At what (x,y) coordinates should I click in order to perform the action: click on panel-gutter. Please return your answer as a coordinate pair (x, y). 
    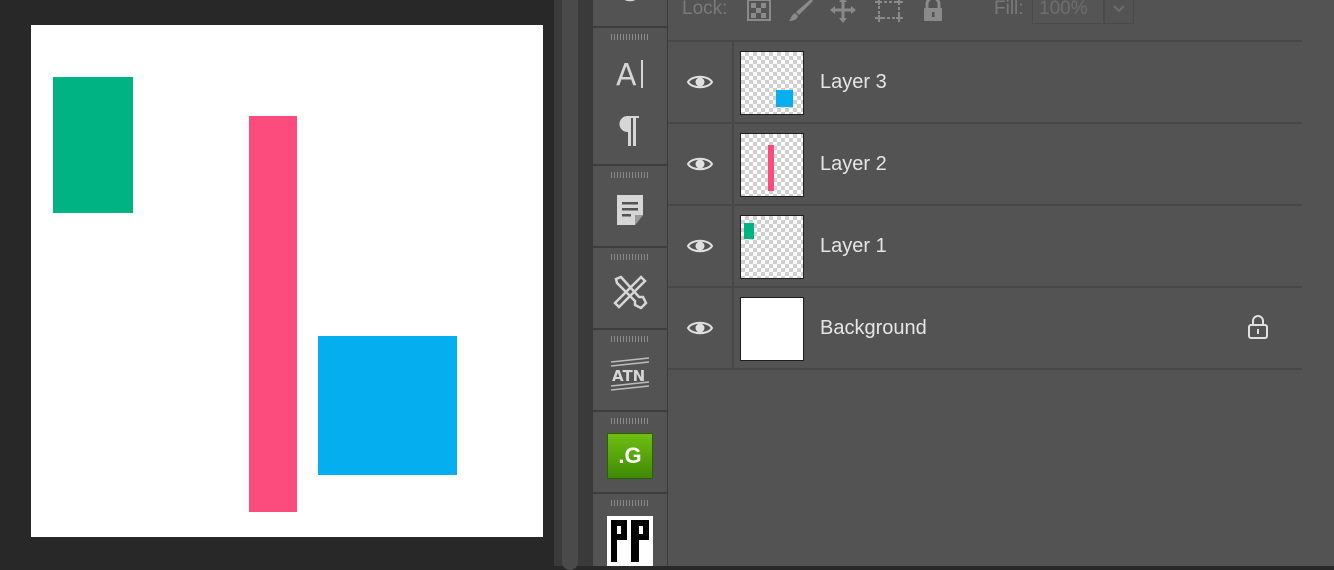
    Looking at the image, I should click on (573, 285).